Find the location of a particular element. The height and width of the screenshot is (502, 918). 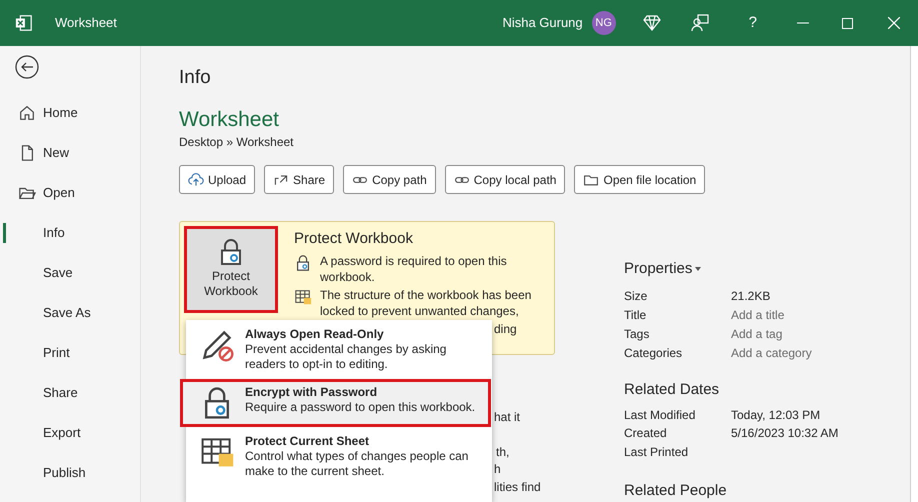

upload-button: Upload is located at coordinates (217, 179).